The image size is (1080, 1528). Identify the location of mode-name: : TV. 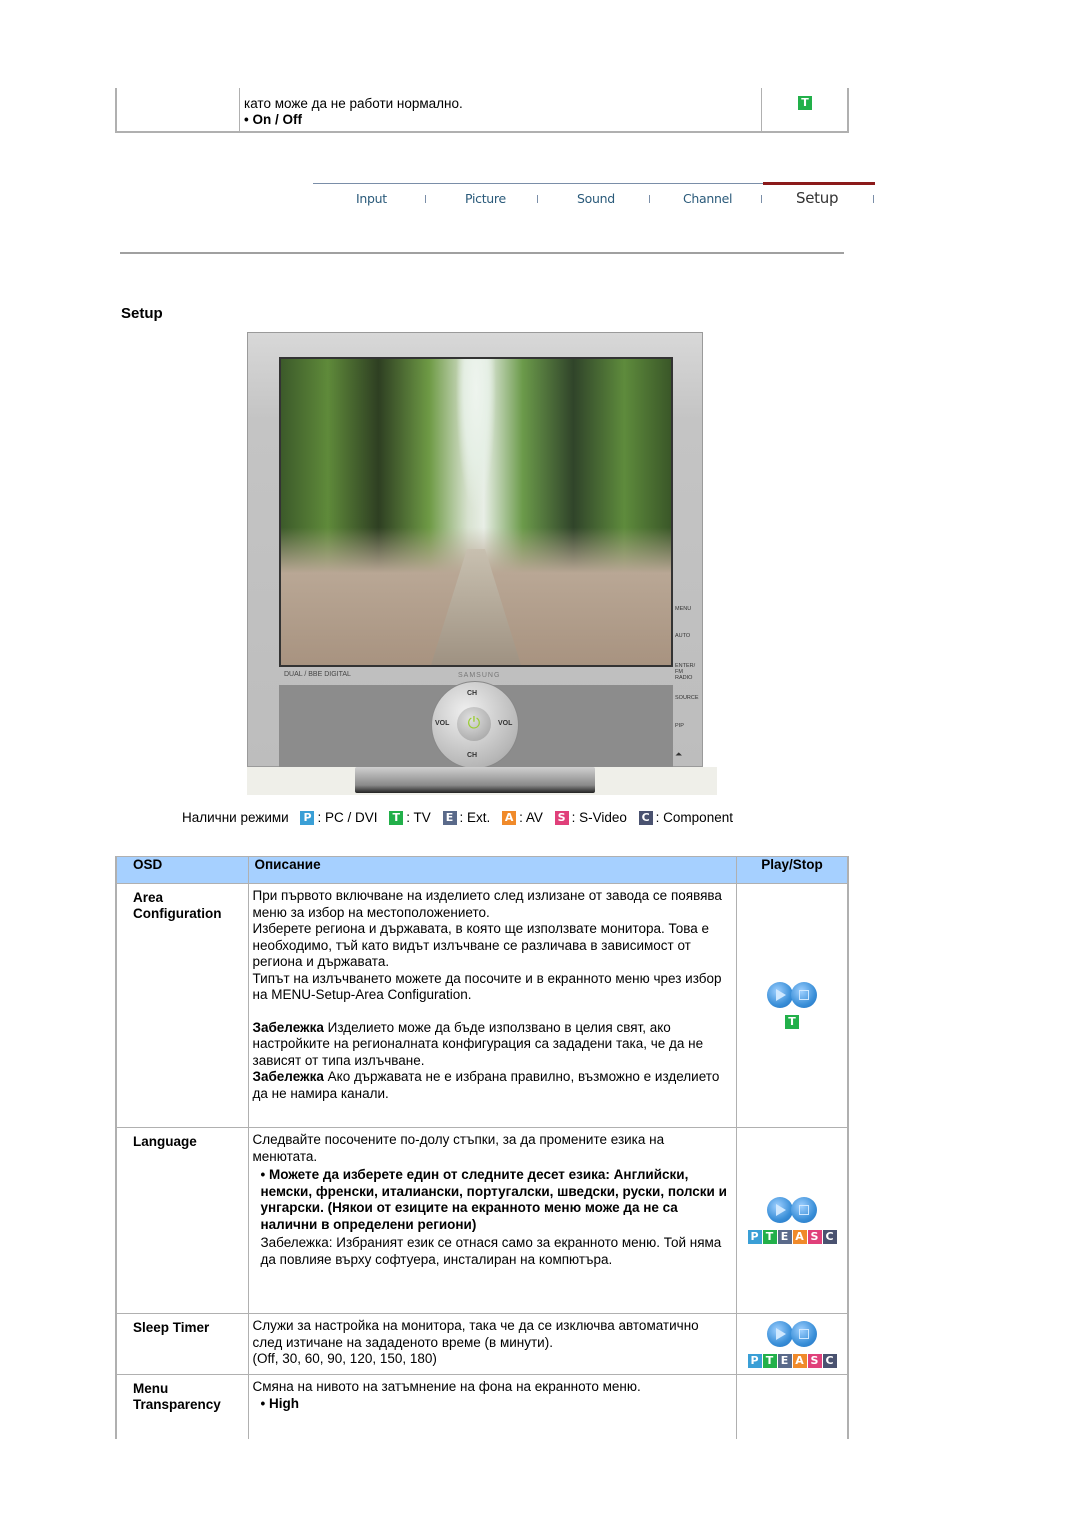
(418, 817).